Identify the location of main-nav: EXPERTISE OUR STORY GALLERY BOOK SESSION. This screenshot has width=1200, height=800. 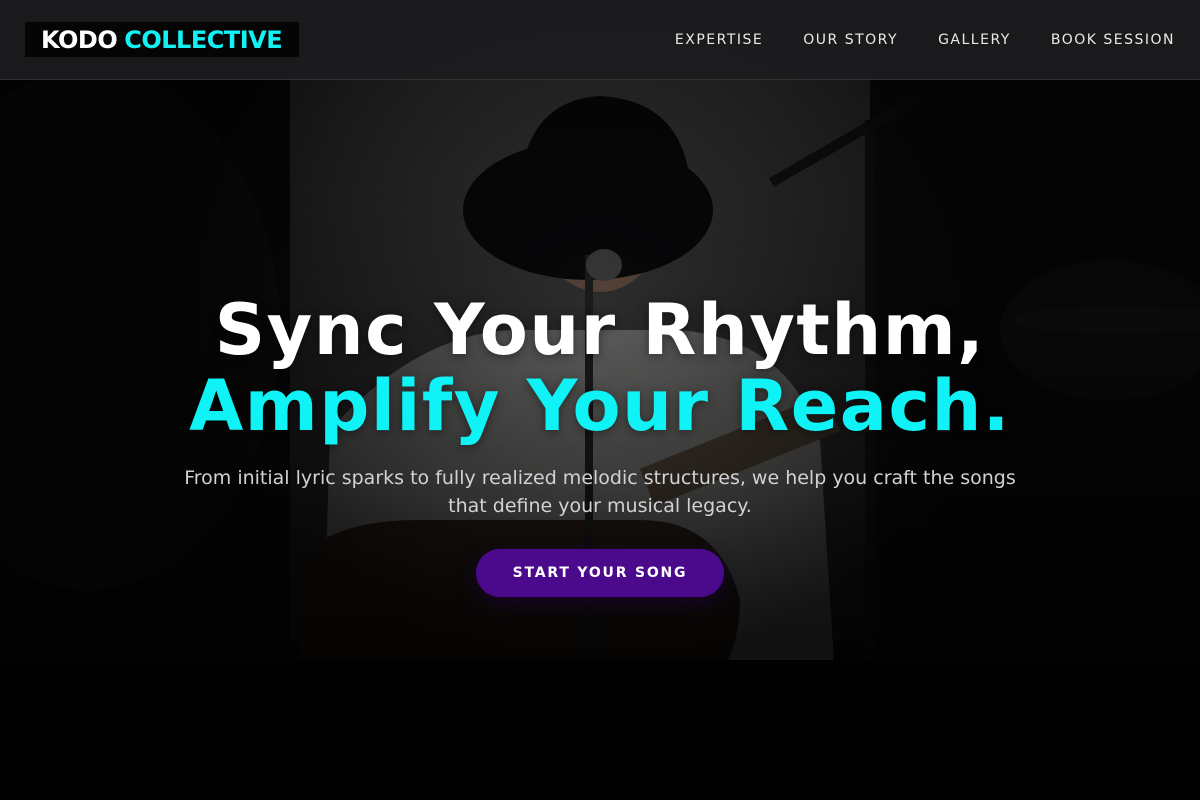
(925, 40).